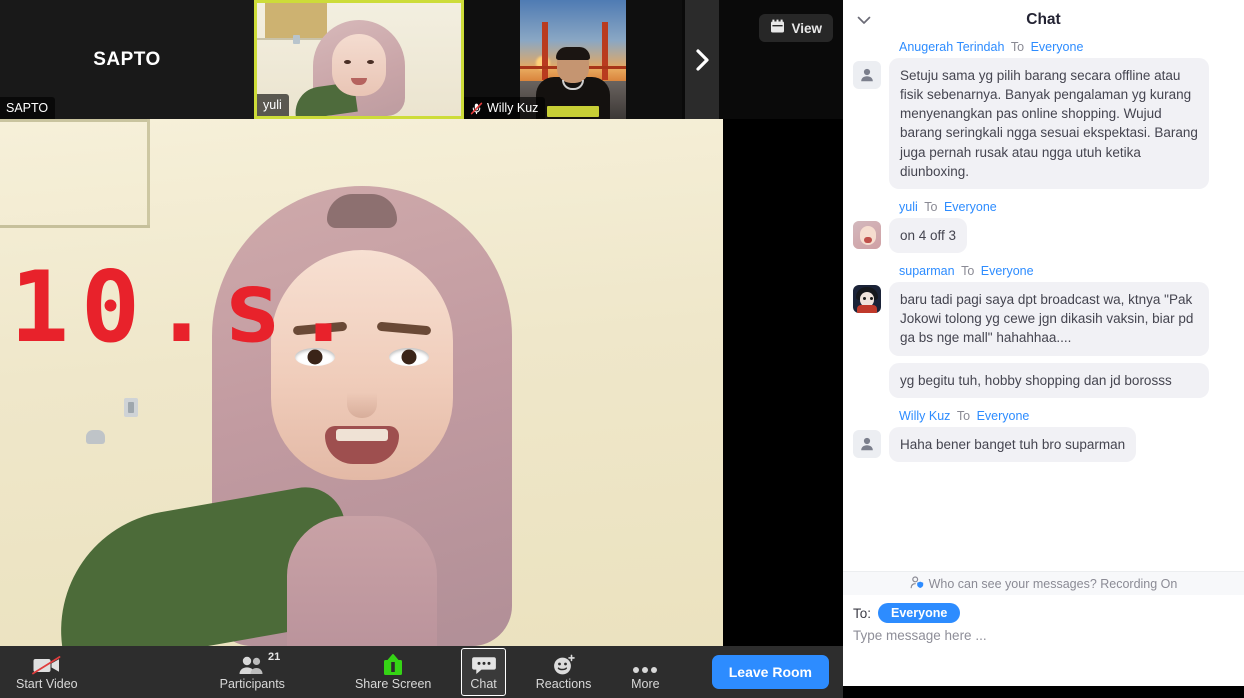 The height and width of the screenshot is (698, 1244). I want to click on chat-icon, so click(484, 665).